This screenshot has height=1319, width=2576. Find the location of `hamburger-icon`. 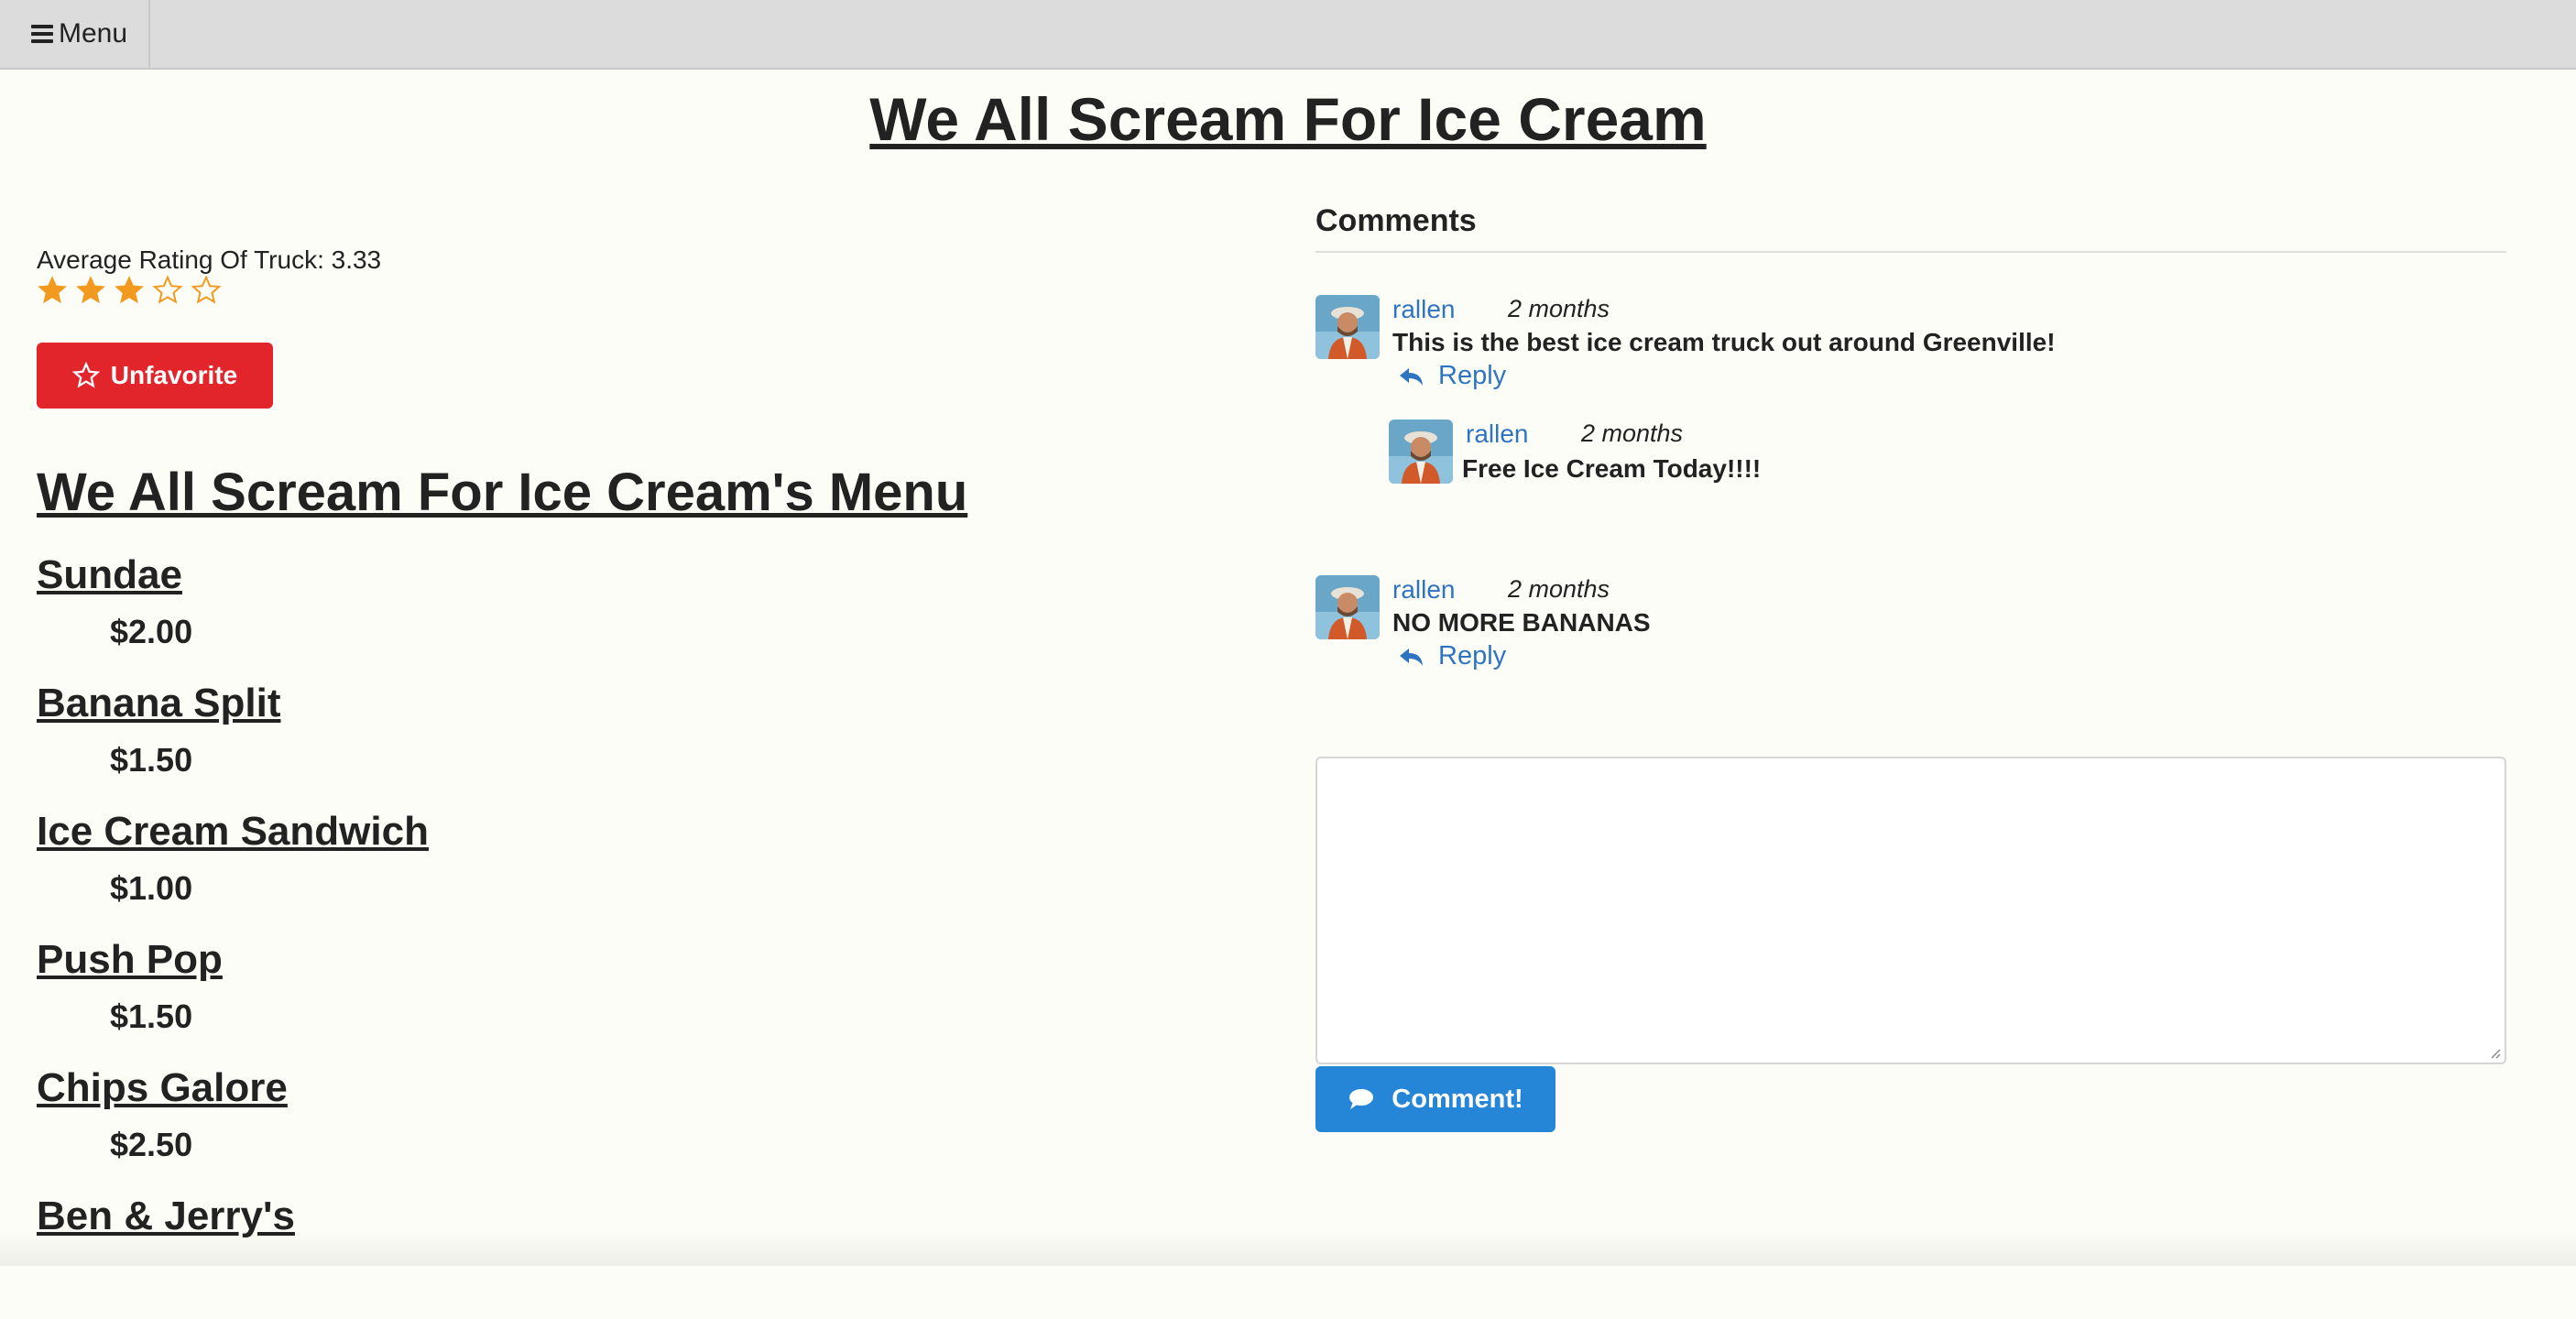

hamburger-icon is located at coordinates (42, 34).